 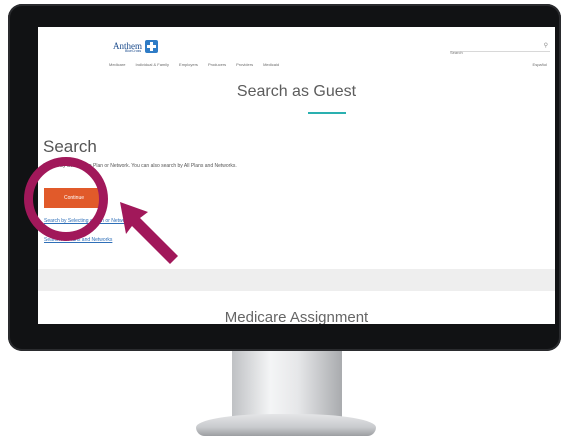 What do you see at coordinates (117, 64) in the screenshot?
I see `nav-item-medicare: Medicare` at bounding box center [117, 64].